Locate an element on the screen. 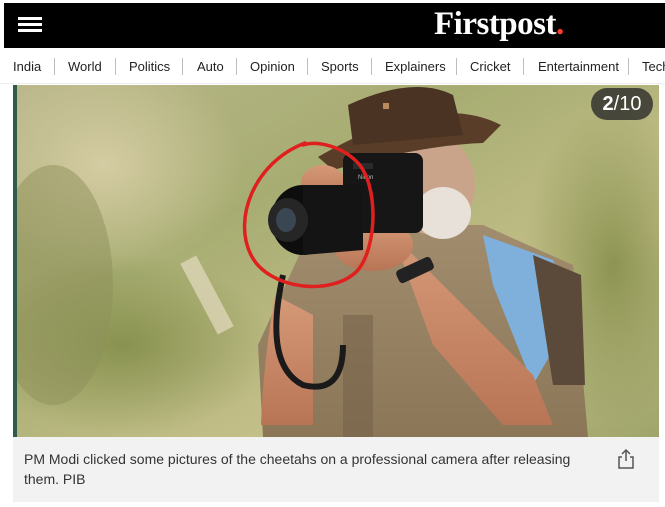  nav-item-entertainment: Entertainment is located at coordinates (578, 66).